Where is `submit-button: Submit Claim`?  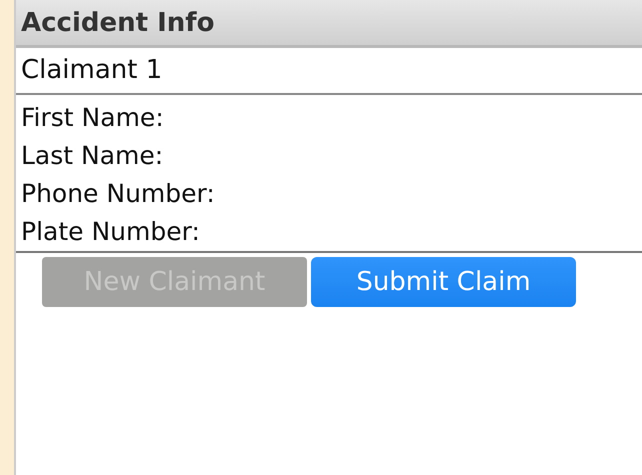 submit-button: Submit Claim is located at coordinates (443, 282).